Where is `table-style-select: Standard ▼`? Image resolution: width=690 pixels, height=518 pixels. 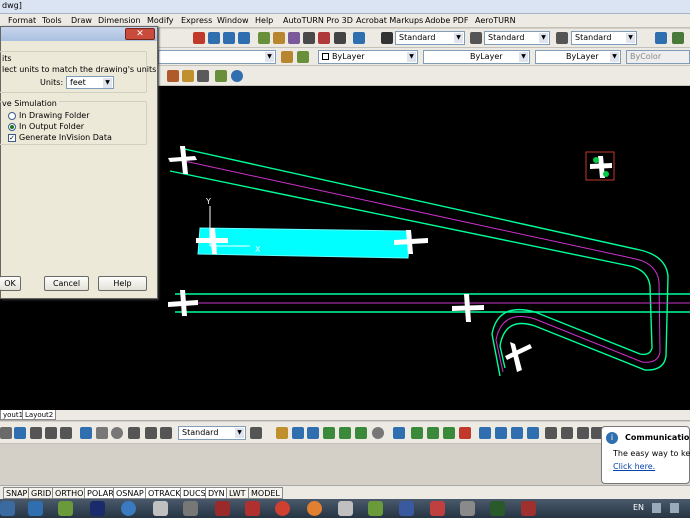
table-style-select: Standard ▼ is located at coordinates (604, 38).